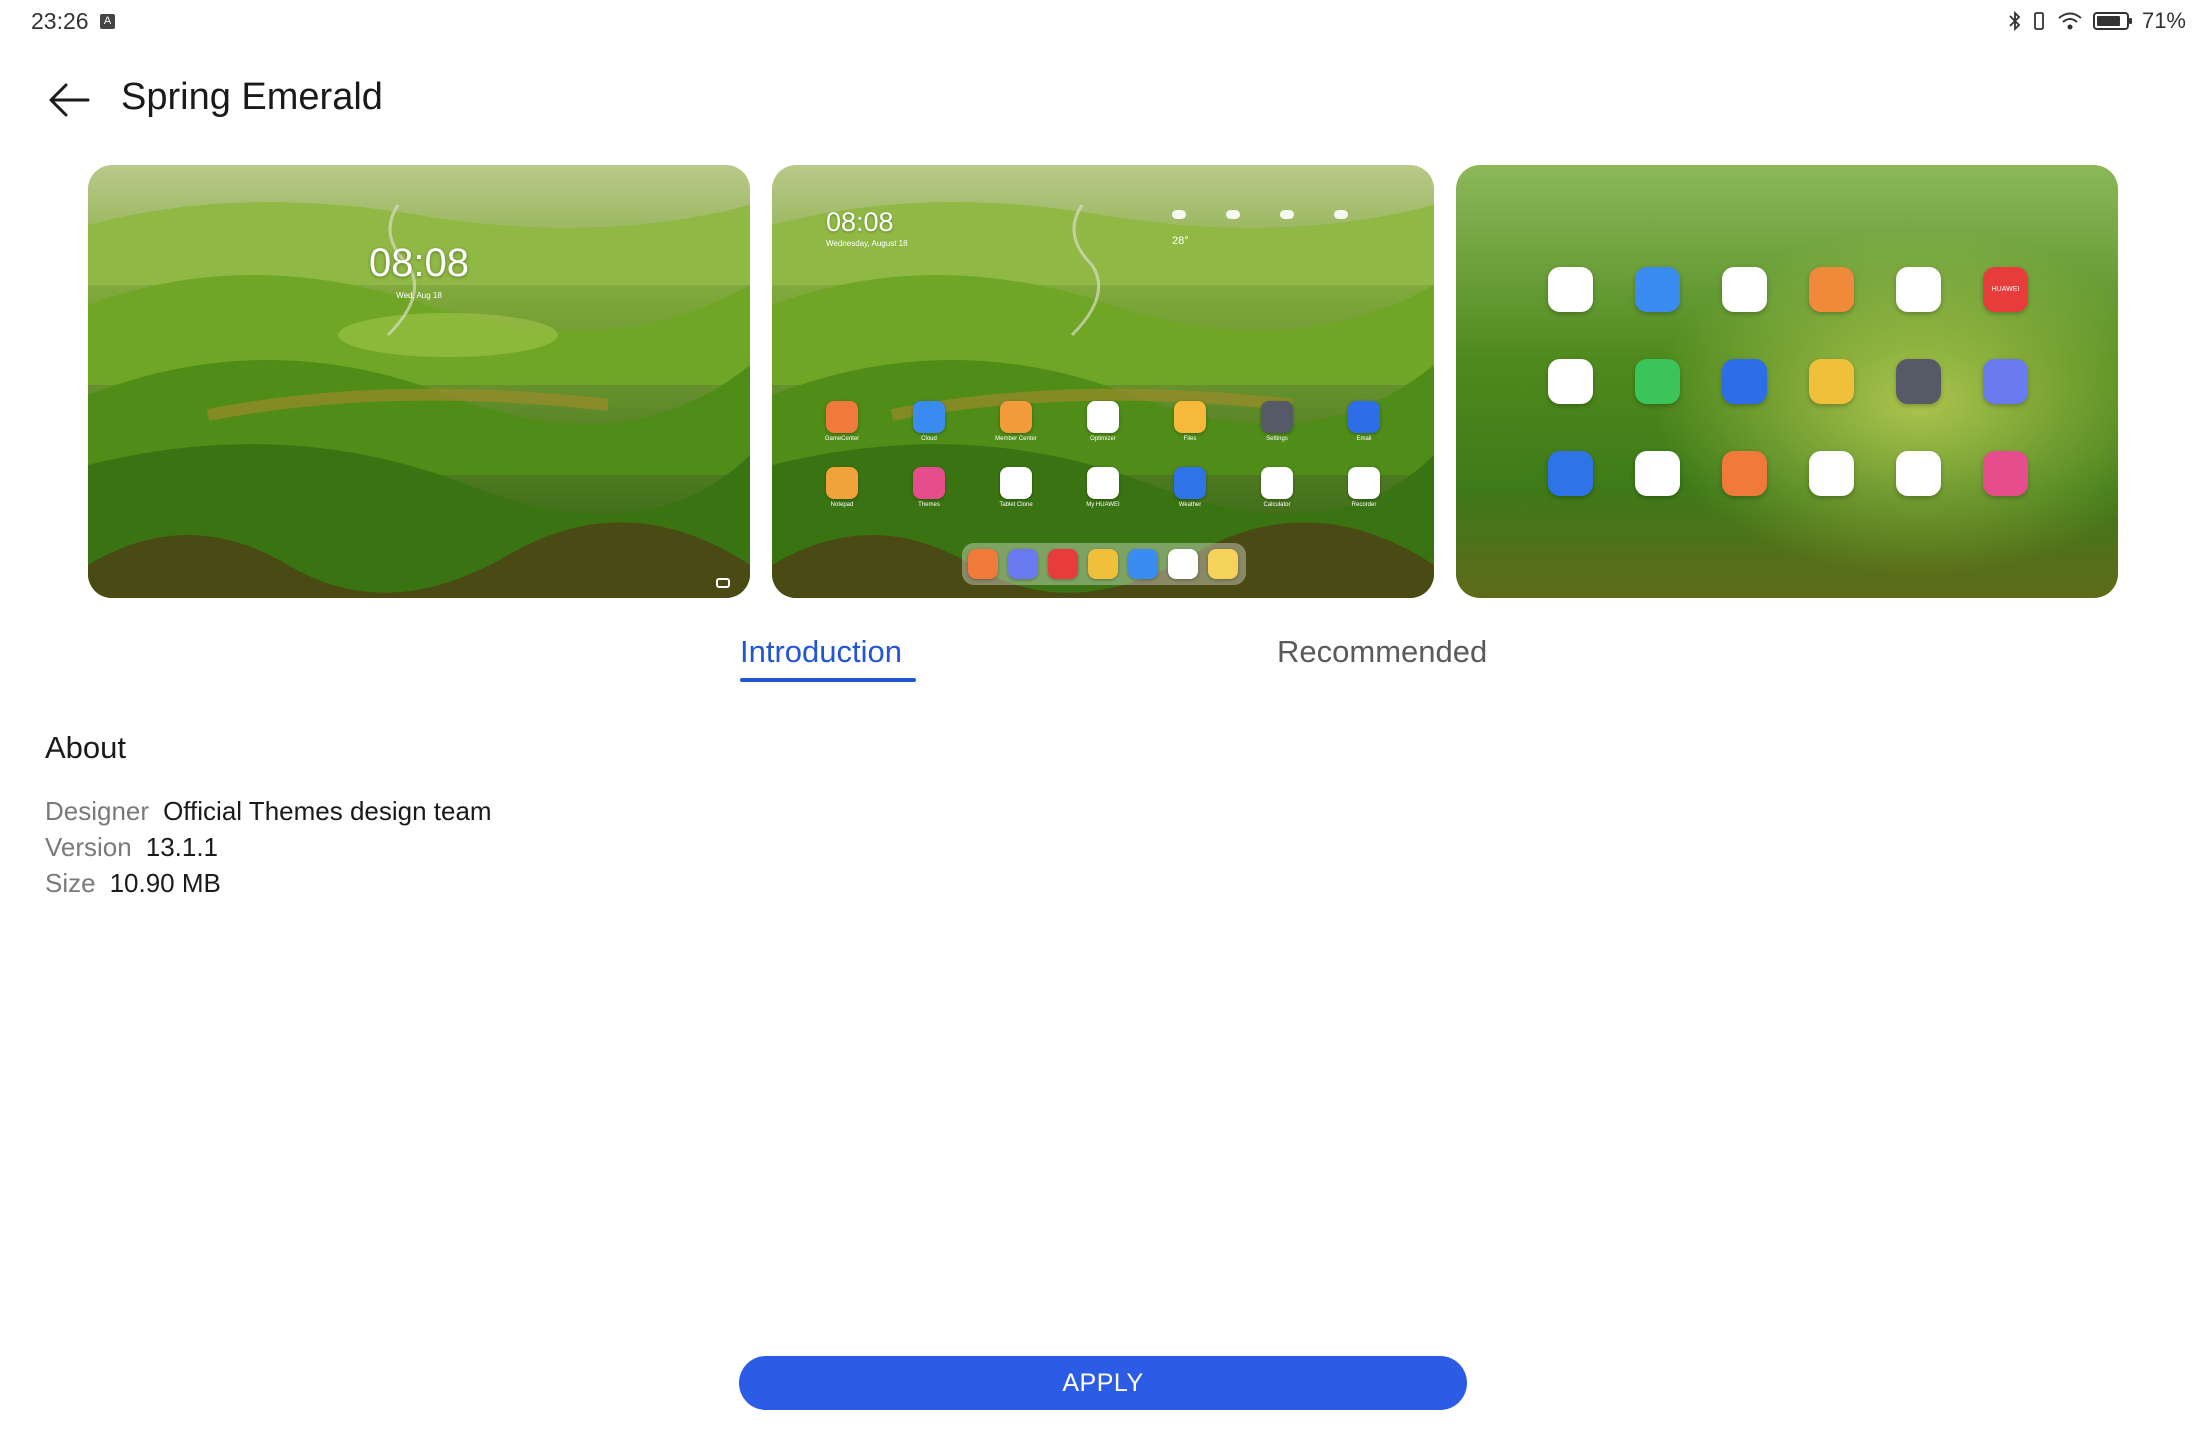  What do you see at coordinates (1016, 417) in the screenshot?
I see `member-center-icon` at bounding box center [1016, 417].